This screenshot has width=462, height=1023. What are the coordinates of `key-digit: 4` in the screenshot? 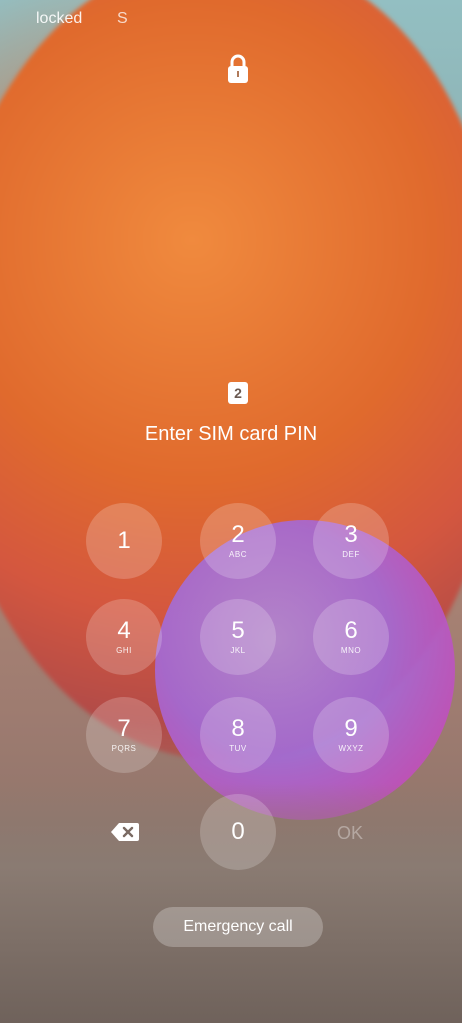 It's located at (124, 630).